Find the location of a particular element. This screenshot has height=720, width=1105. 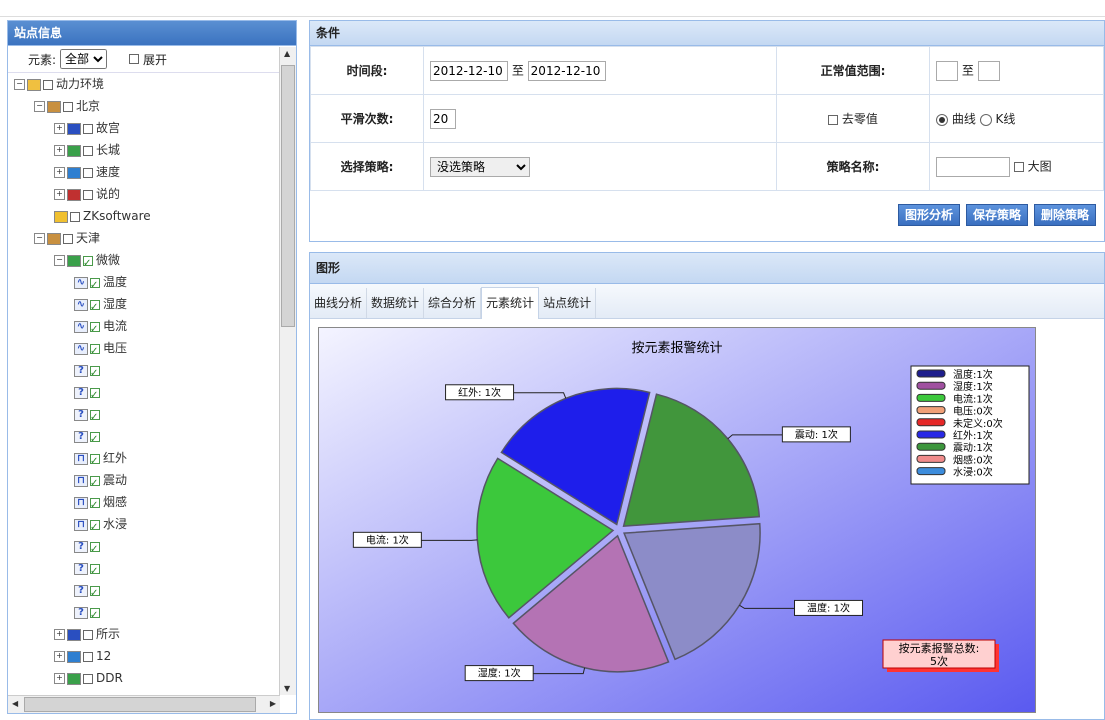

expand-checkbox is located at coordinates (134, 59).